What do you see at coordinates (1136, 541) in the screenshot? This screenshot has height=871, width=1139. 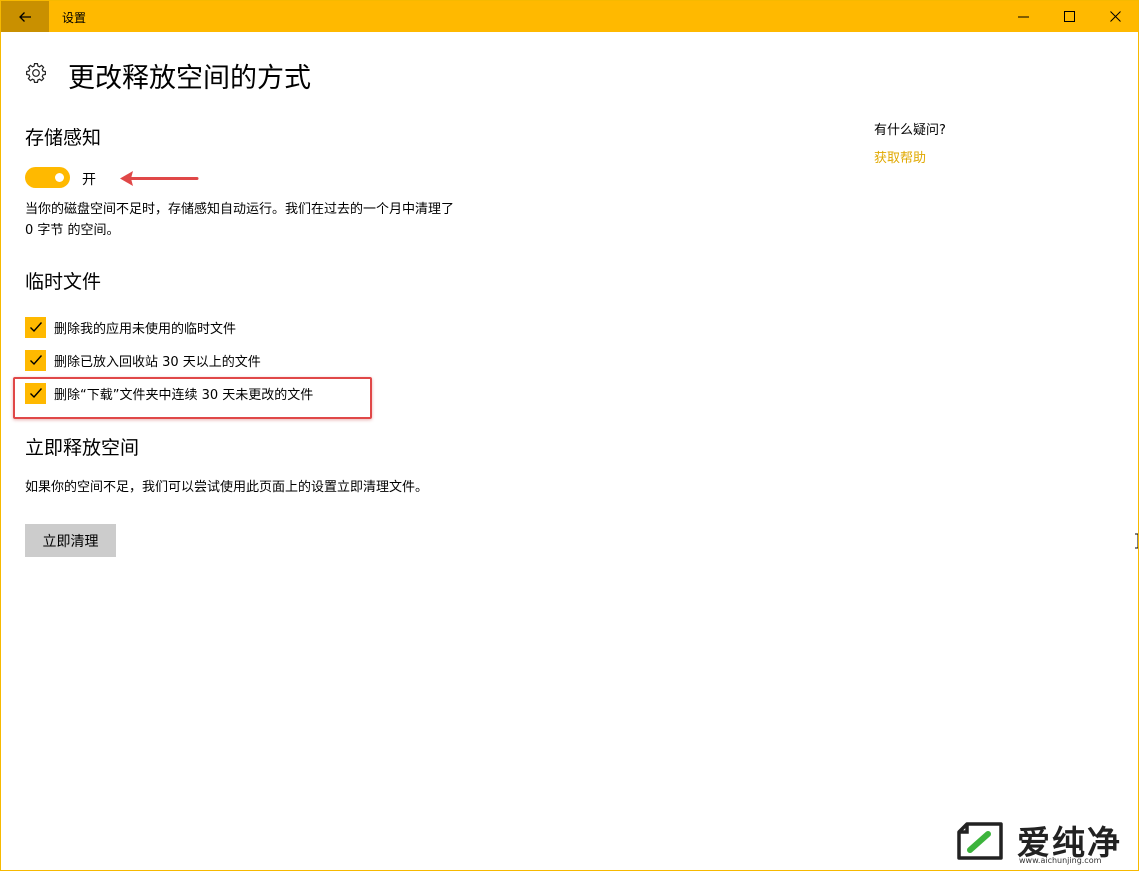 I see `cursor-bracket-icon` at bounding box center [1136, 541].